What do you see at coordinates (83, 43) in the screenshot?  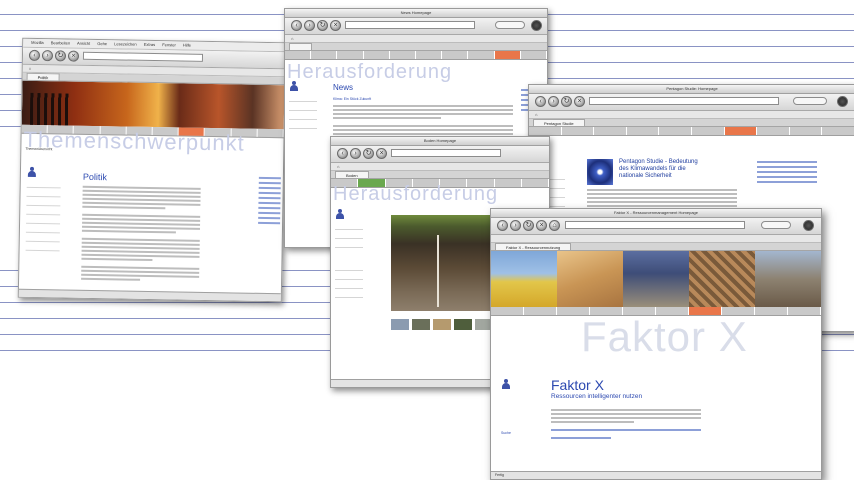 I see `menu-item: Ansicht` at bounding box center [83, 43].